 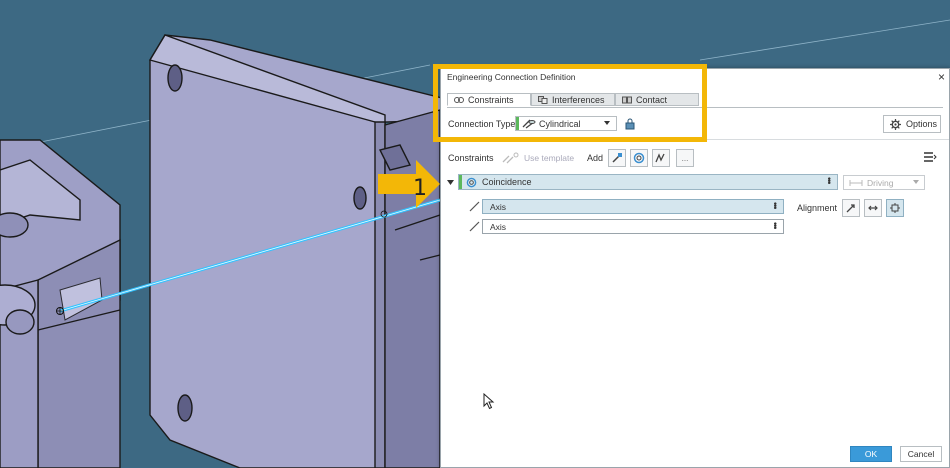 I want to click on tab-constraints: Constraints, so click(x=489, y=99).